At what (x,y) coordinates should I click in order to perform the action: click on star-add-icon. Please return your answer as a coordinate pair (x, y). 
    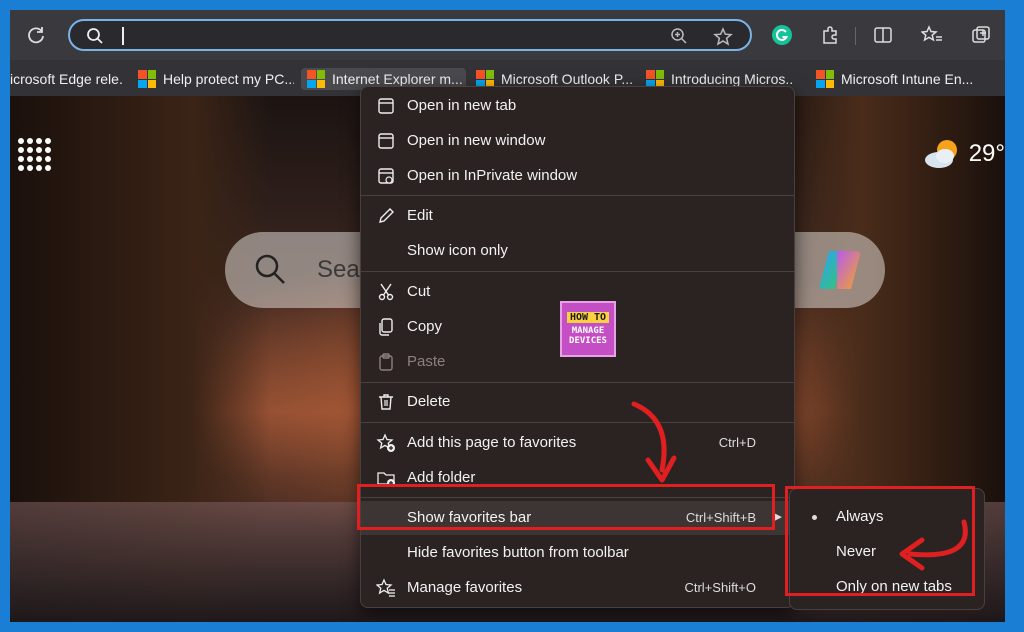
    Looking at the image, I should click on (386, 443).